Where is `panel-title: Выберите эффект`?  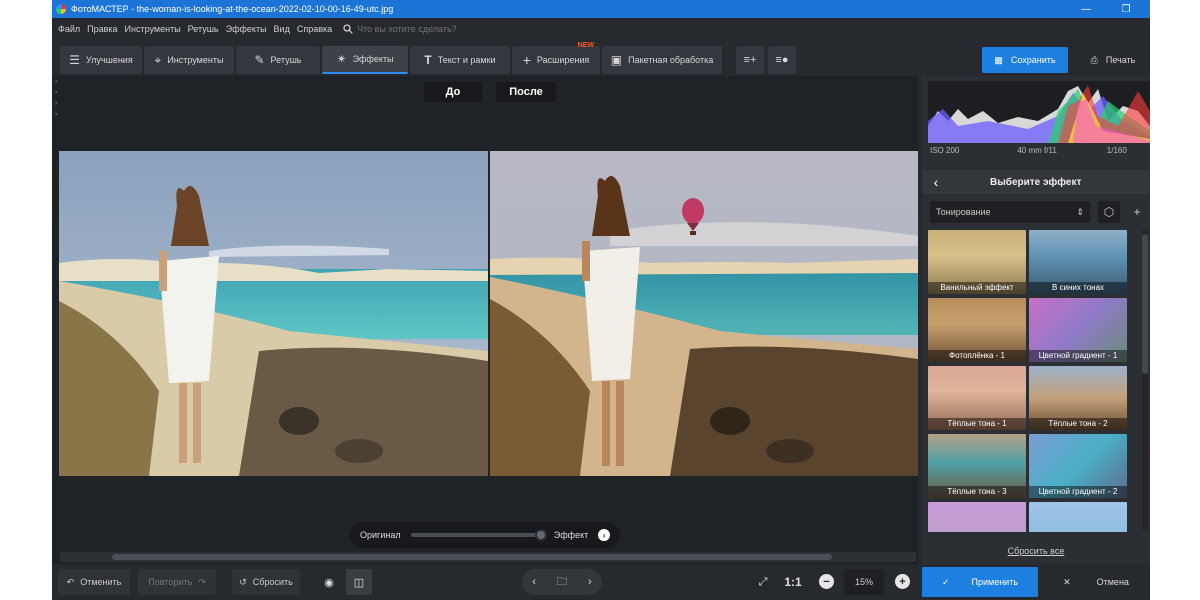 panel-title: Выберите эффект is located at coordinates (1036, 182).